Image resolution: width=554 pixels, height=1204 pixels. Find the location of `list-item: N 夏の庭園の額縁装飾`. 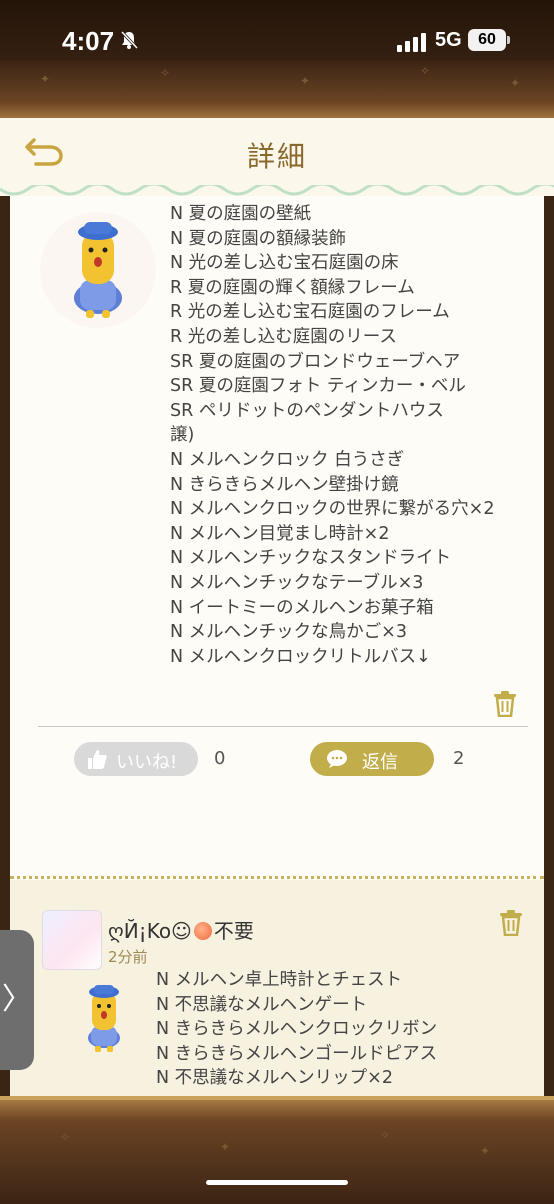

list-item: N 夏の庭園の額縁装飾 is located at coordinates (258, 238).